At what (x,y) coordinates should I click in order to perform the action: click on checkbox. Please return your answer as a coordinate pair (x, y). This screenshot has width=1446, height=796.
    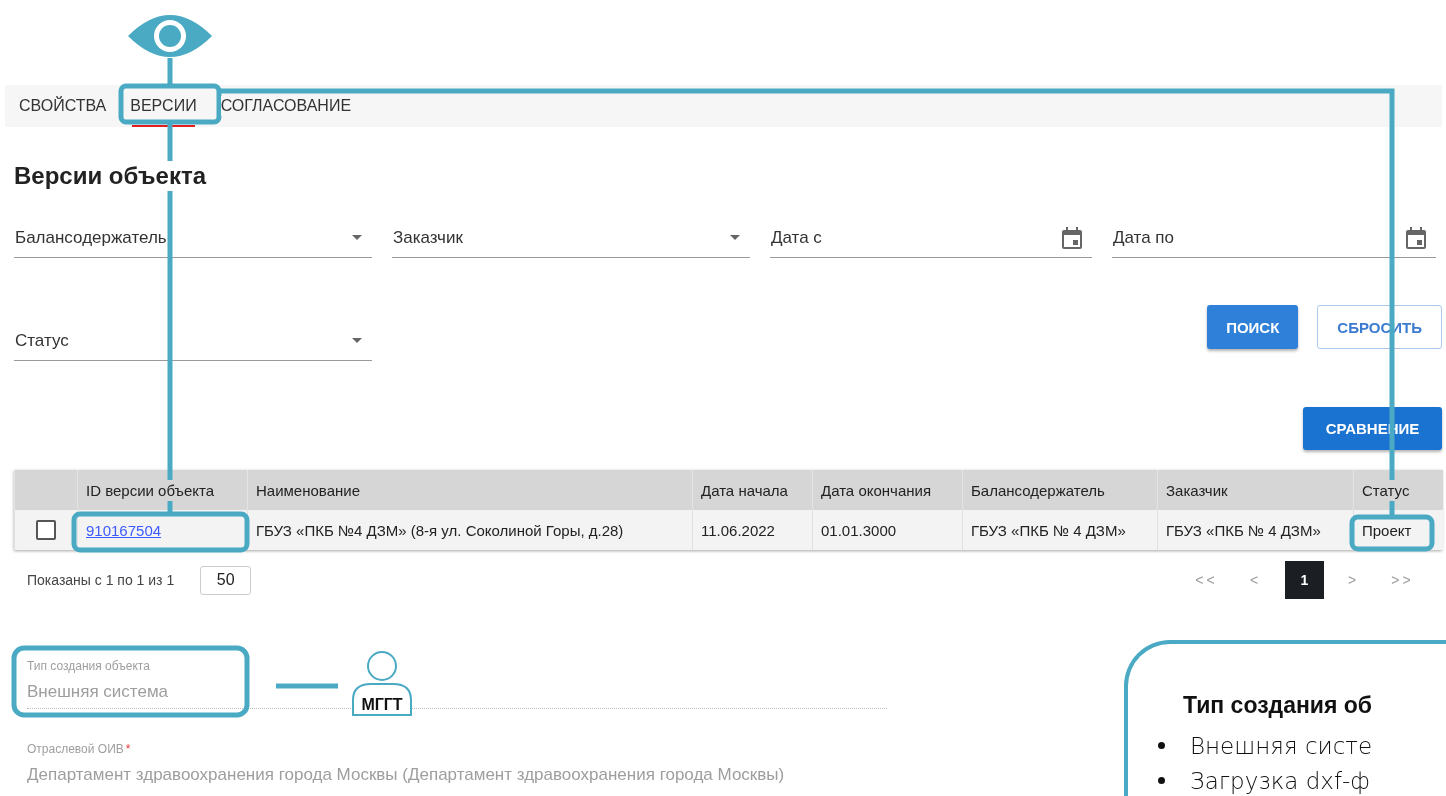
    Looking at the image, I should click on (46, 530).